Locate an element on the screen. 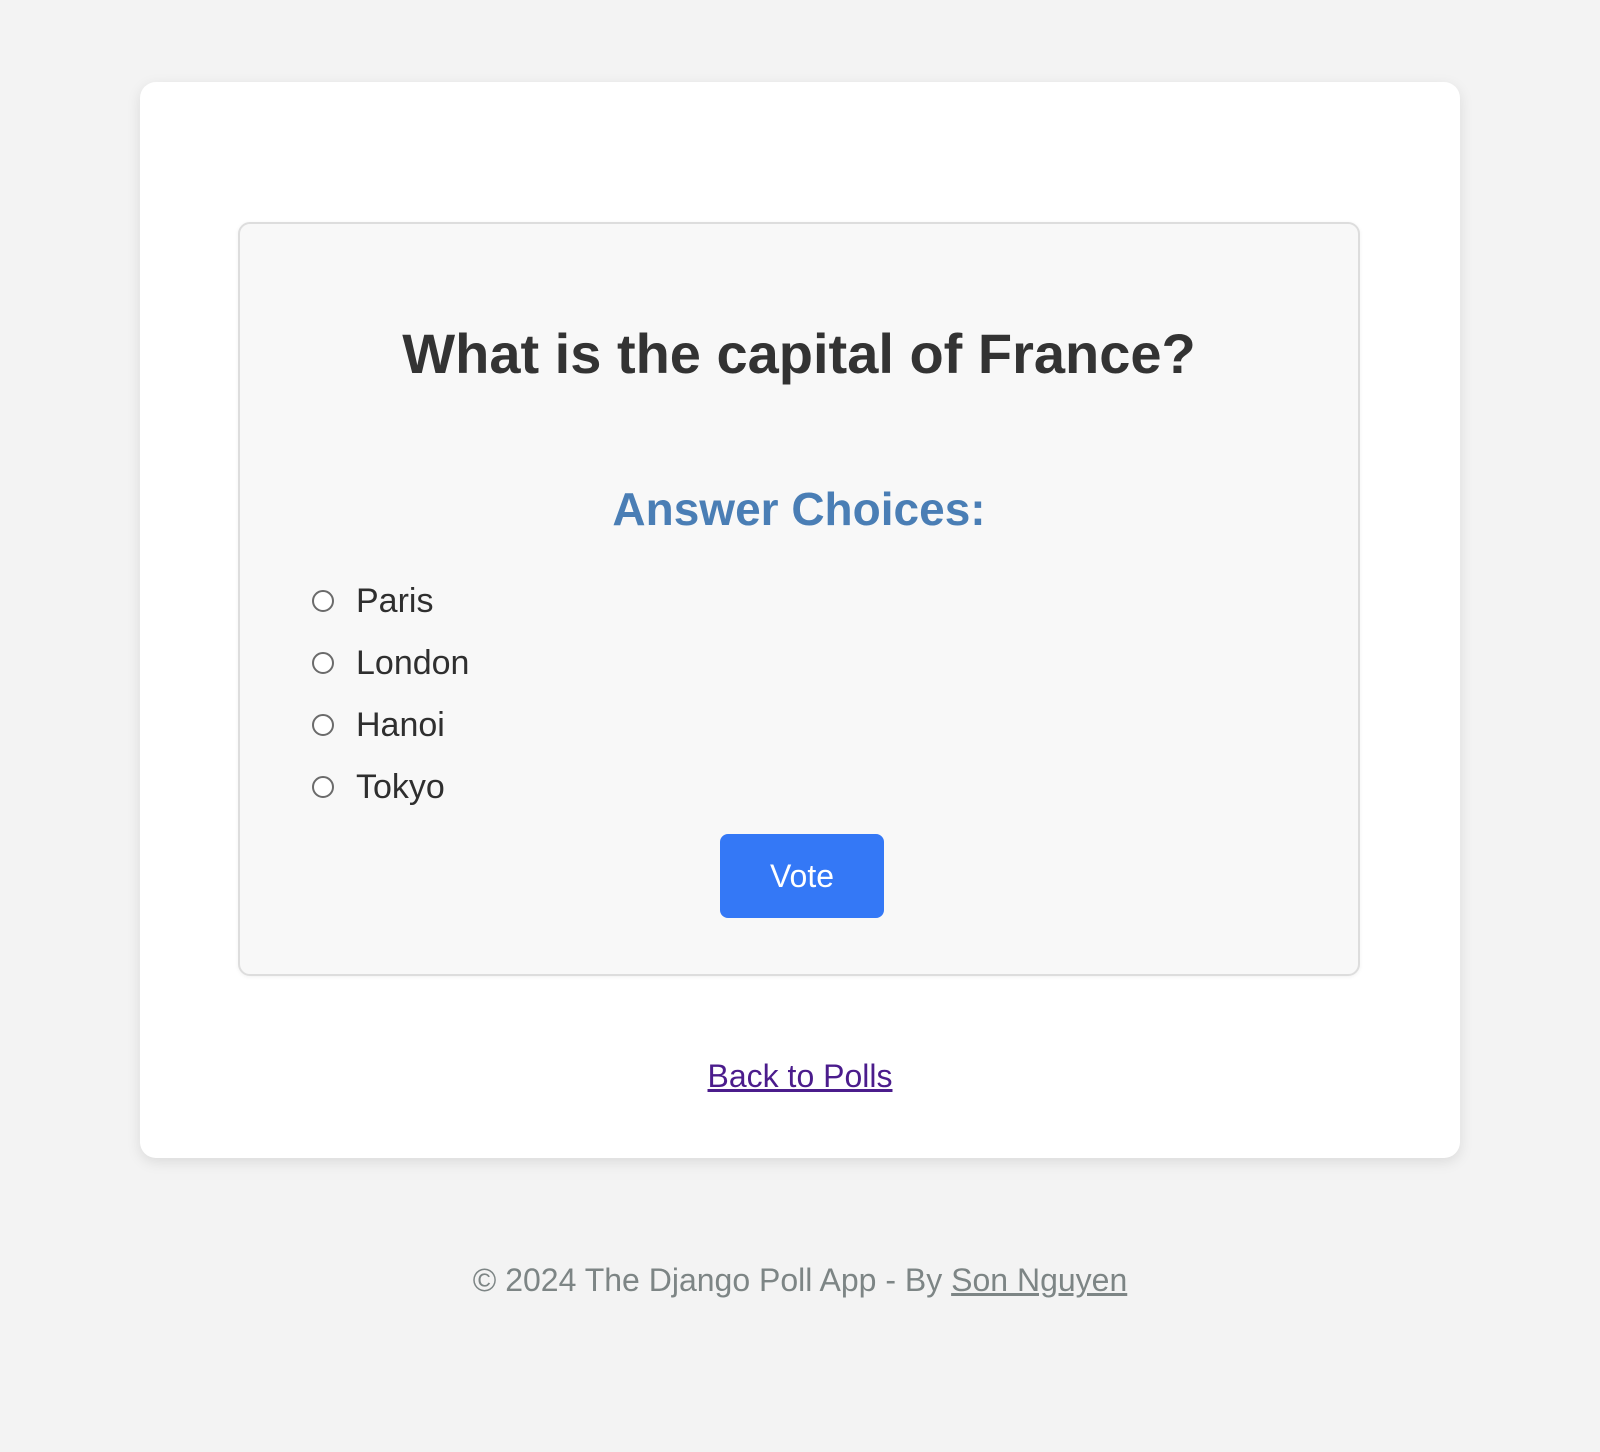 The height and width of the screenshot is (1452, 1600). choice-option-hanoi: Hanoi is located at coordinates (390, 725).